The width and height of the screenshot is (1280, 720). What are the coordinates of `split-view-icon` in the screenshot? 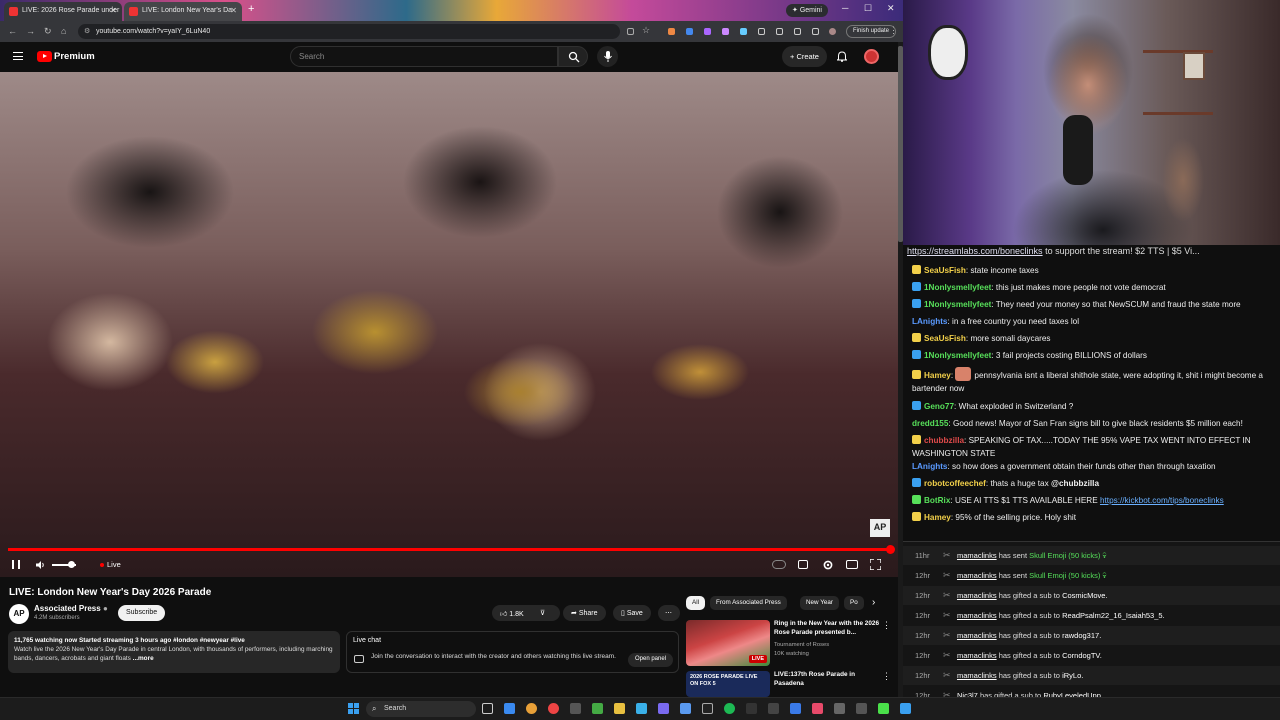 It's located at (797, 31).